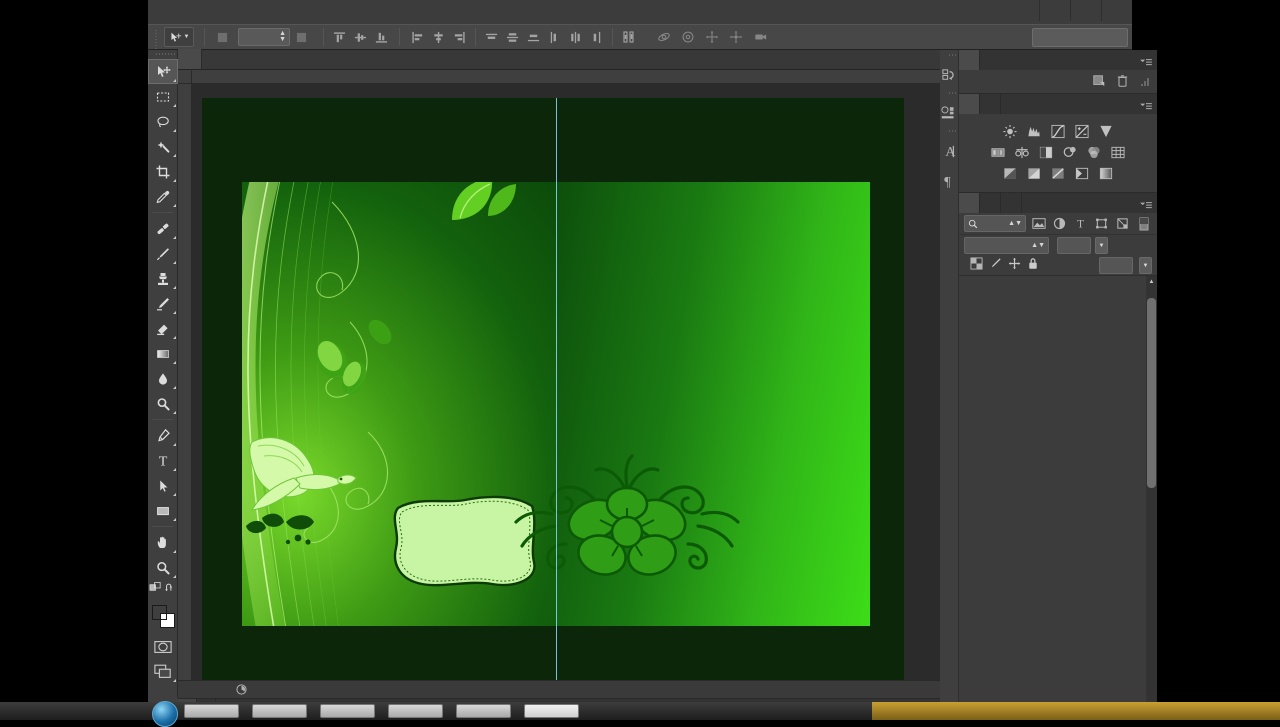 This screenshot has height=727, width=1280. What do you see at coordinates (1094, 152) in the screenshot?
I see `channel-mixer-icon` at bounding box center [1094, 152].